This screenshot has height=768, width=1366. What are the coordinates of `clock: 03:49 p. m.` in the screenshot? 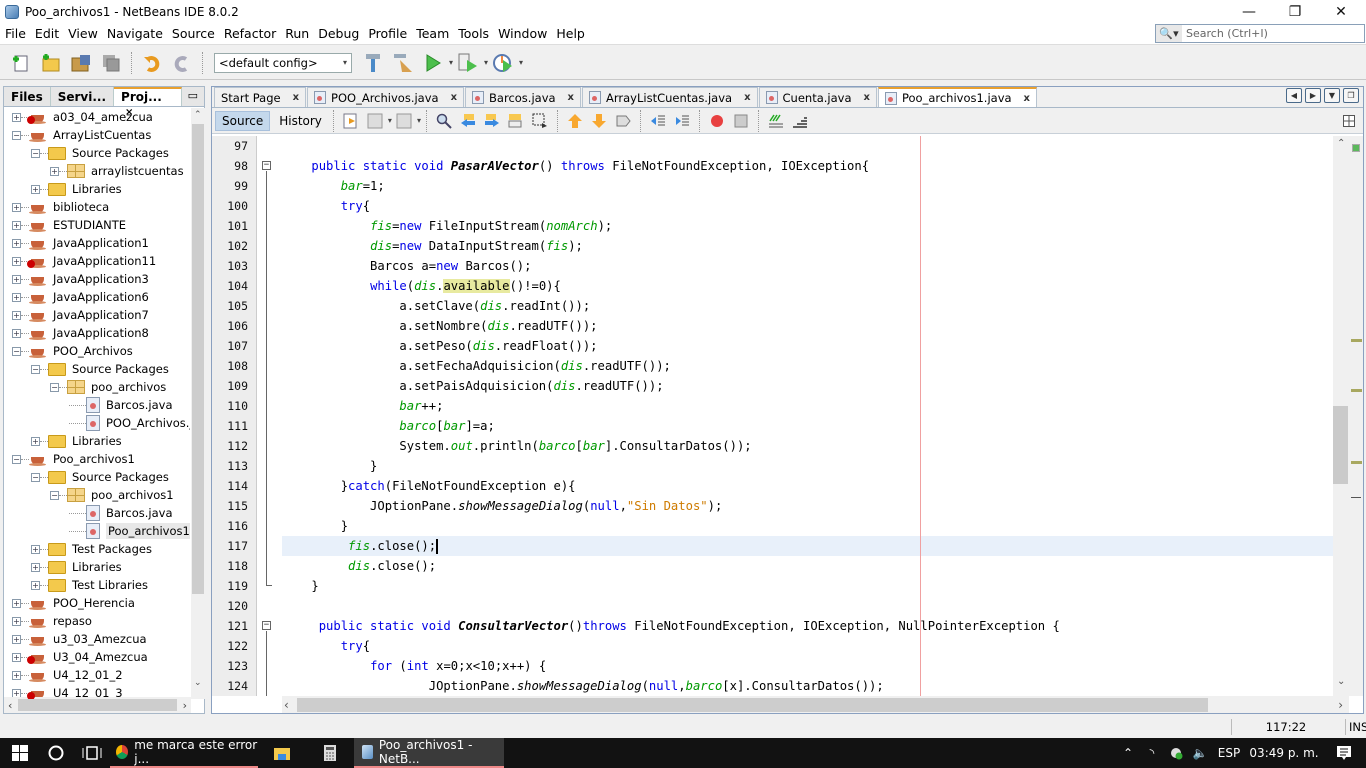 It's located at (1284, 753).